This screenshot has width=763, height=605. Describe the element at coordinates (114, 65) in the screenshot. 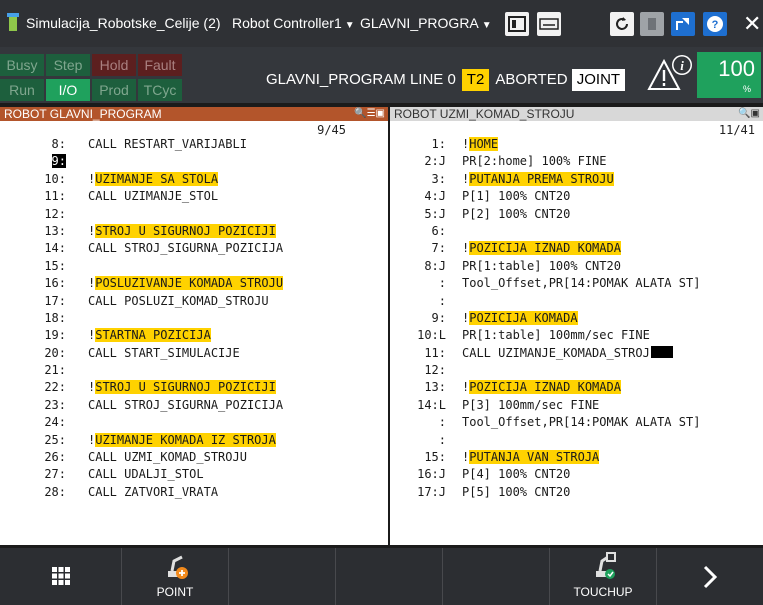

I see `hold-lamp: Hold` at that location.